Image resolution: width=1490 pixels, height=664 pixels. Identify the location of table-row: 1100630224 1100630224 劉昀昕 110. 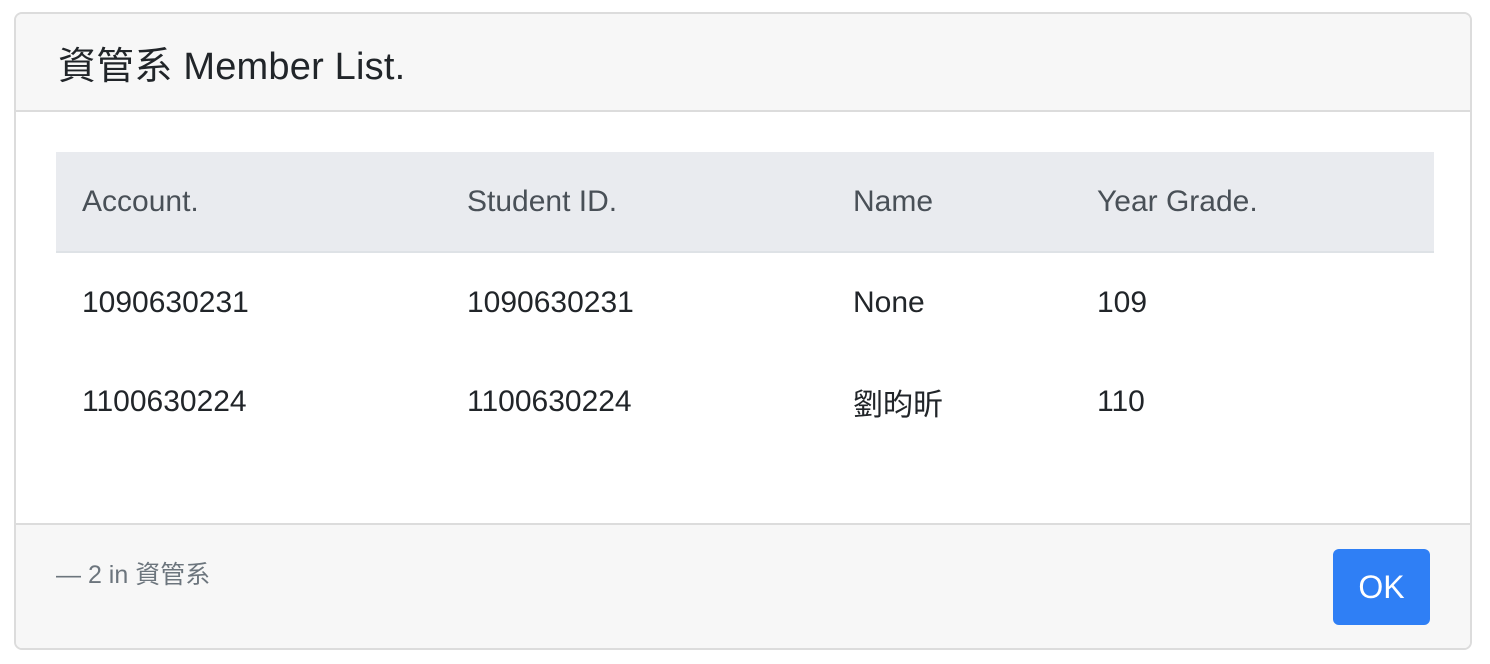
(745, 402).